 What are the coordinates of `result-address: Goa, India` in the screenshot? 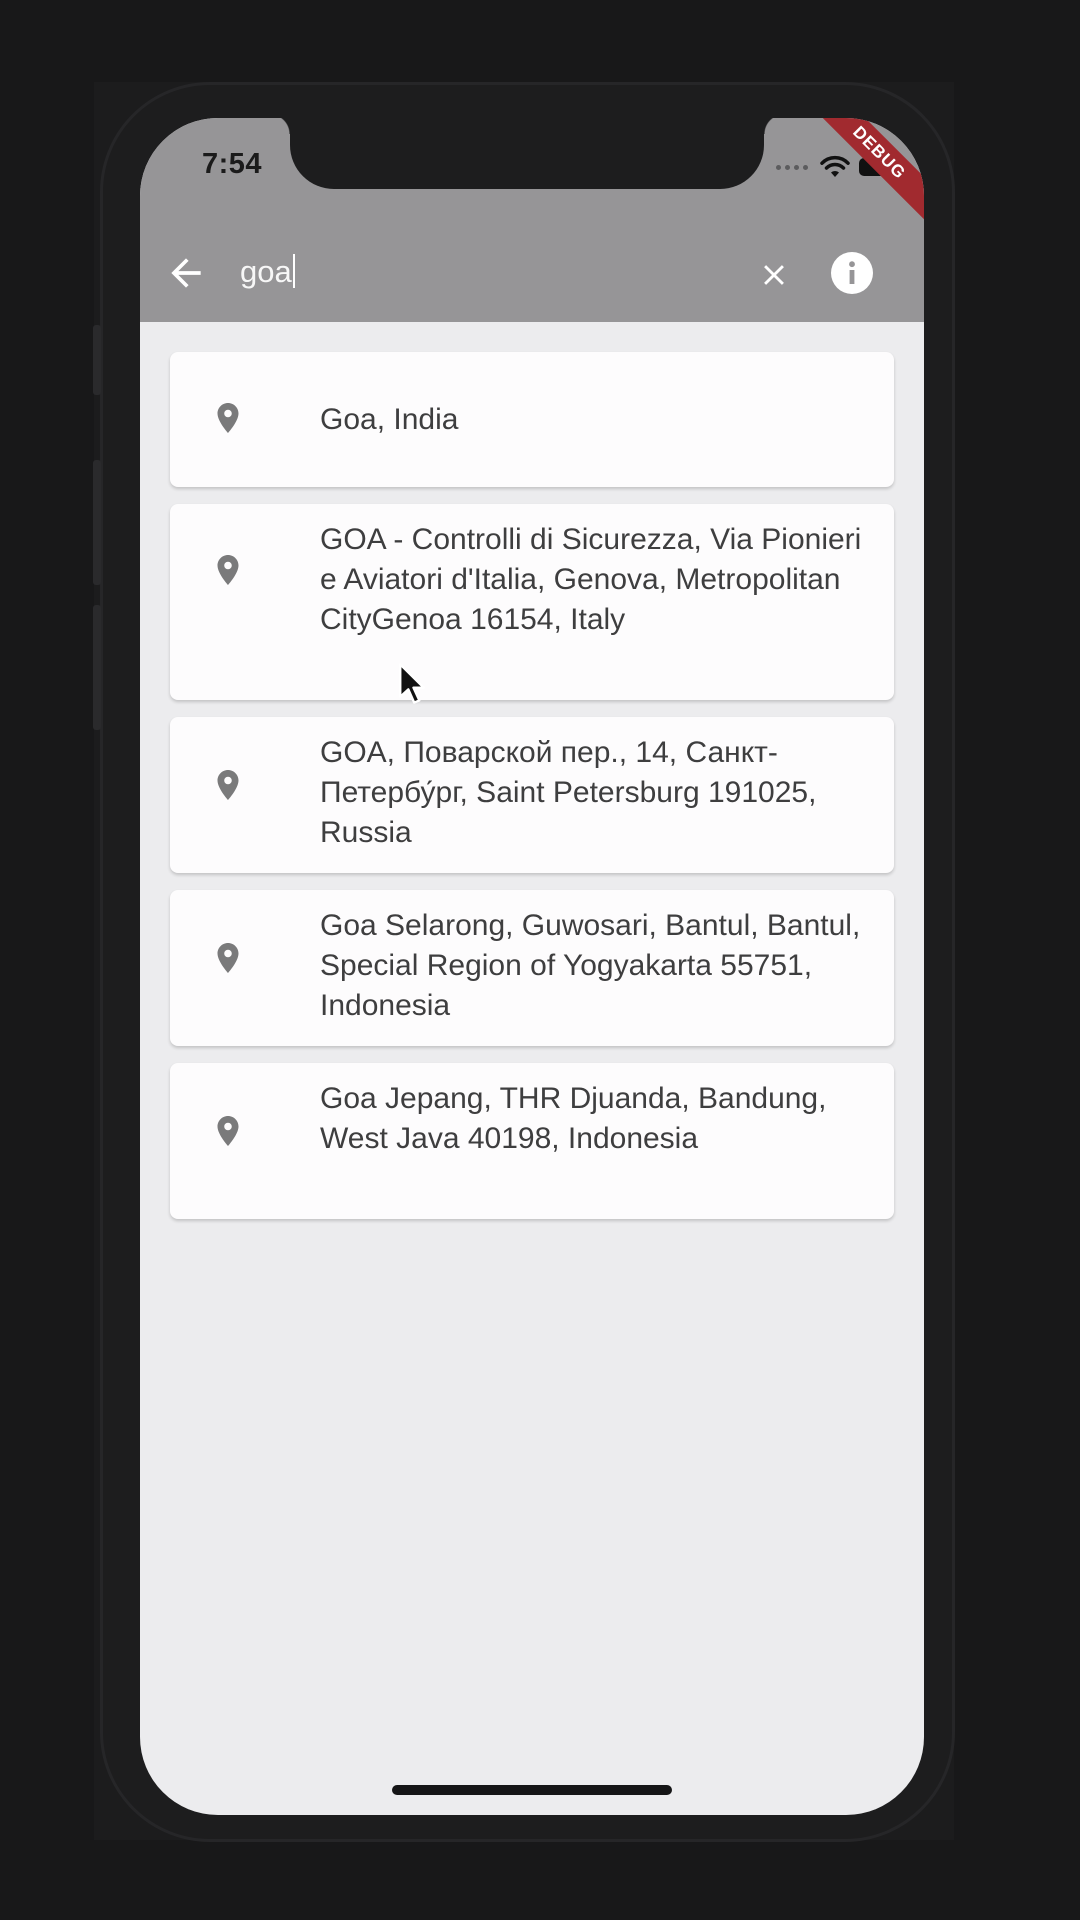 It's located at (389, 419).